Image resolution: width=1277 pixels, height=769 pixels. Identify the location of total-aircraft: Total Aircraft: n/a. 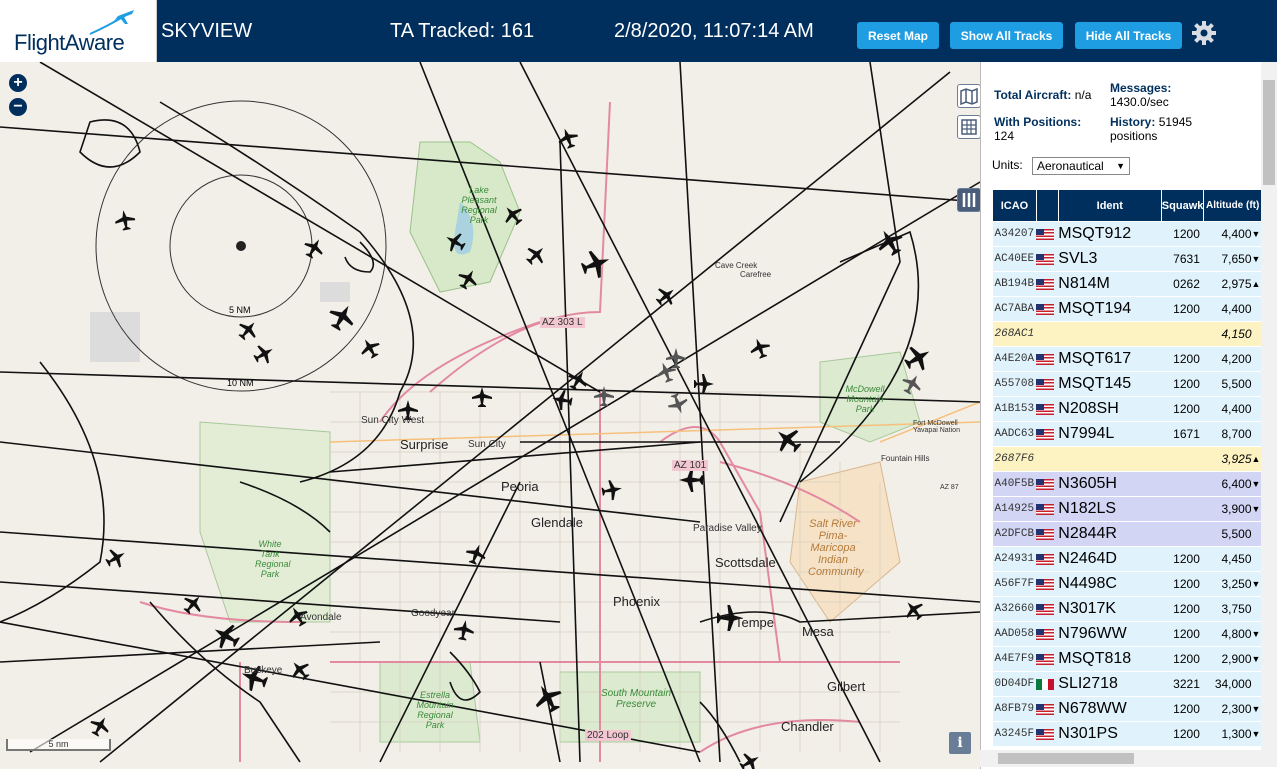
(1042, 95).